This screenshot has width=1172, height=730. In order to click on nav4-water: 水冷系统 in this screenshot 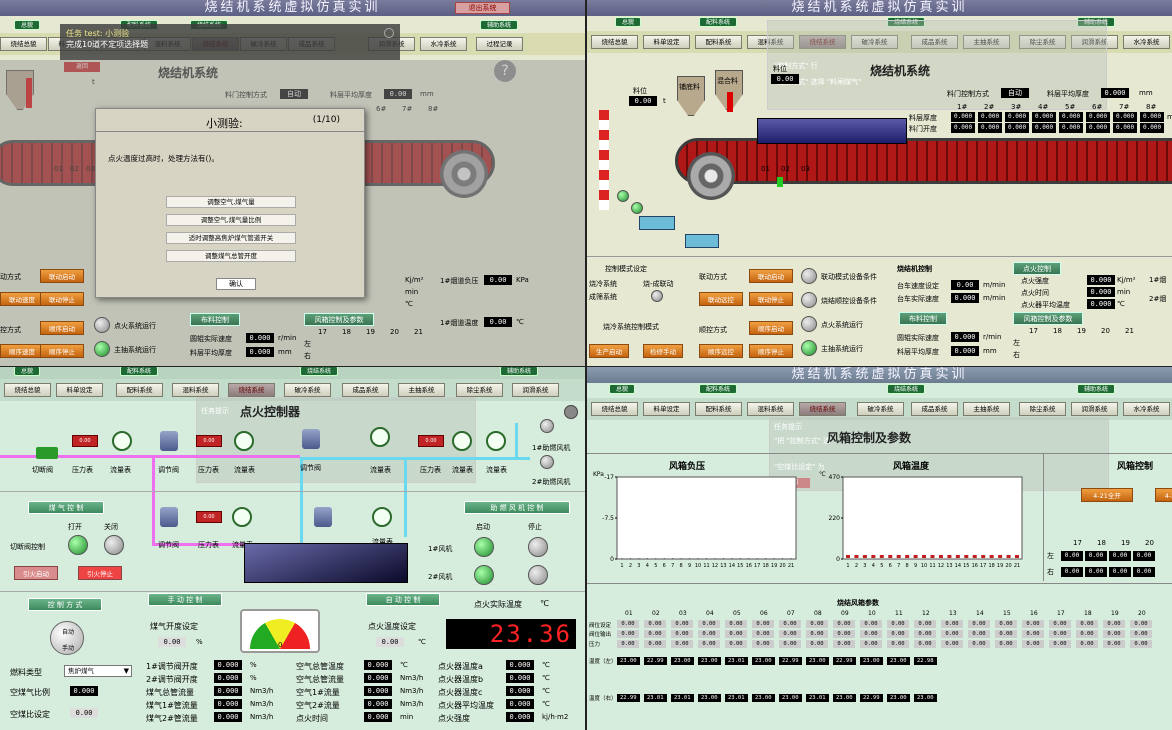, I will do `click(1146, 409)`.